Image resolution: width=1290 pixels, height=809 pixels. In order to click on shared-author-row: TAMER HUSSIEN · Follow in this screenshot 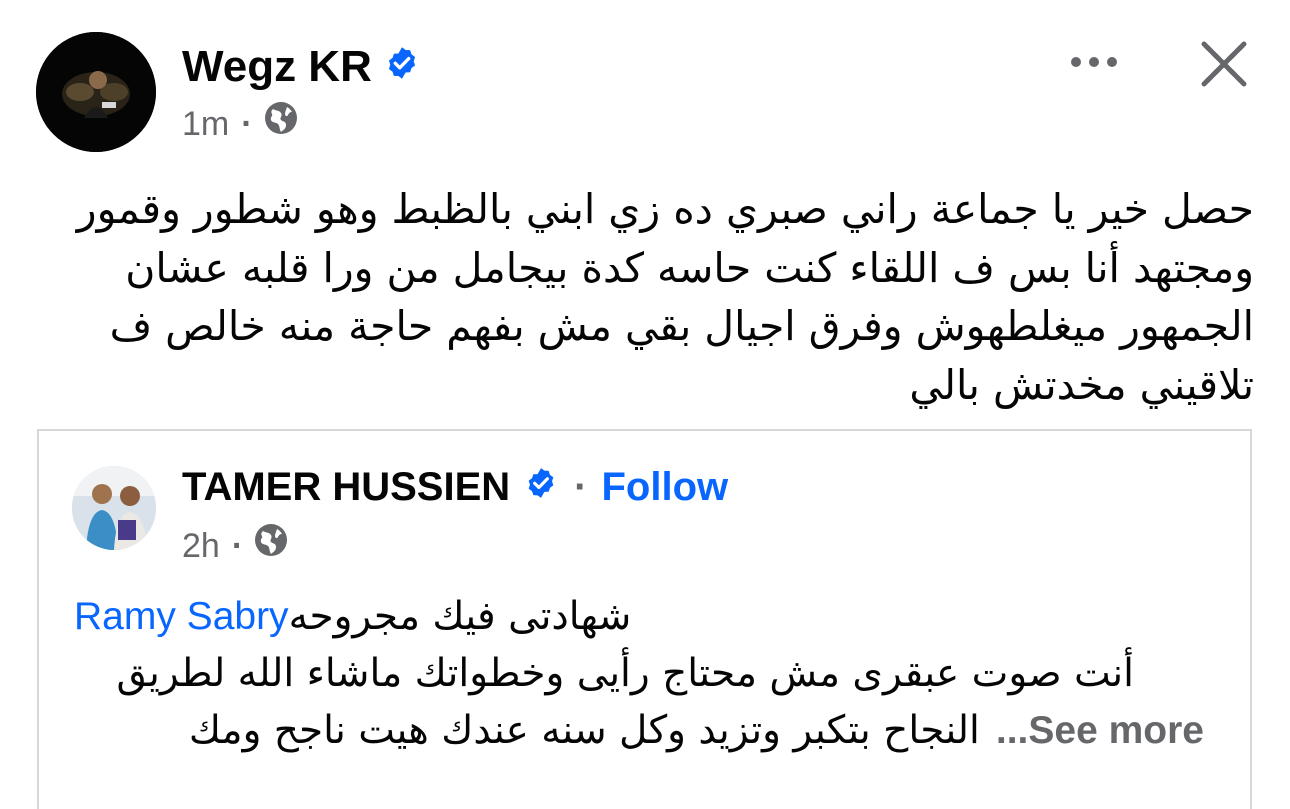, I will do `click(455, 487)`.